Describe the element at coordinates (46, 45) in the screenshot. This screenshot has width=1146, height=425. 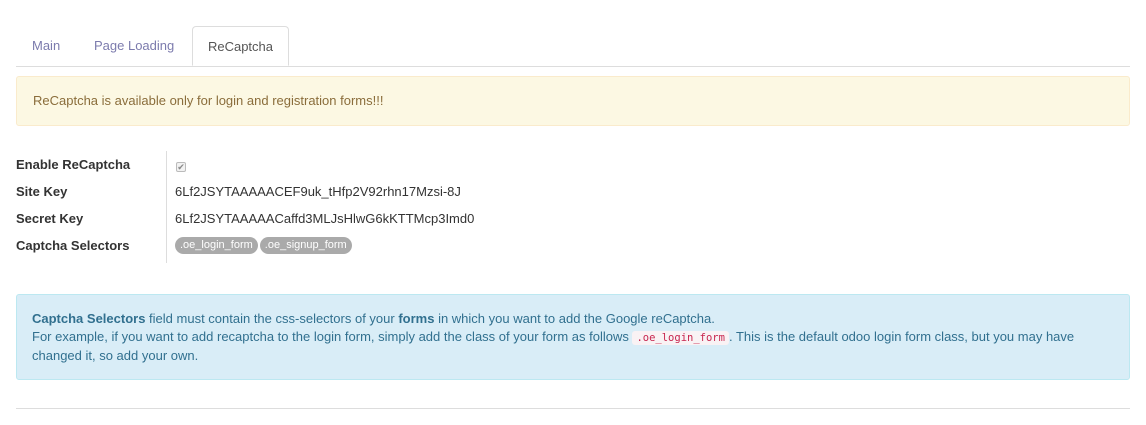
I see `tab-main: Main` at that location.